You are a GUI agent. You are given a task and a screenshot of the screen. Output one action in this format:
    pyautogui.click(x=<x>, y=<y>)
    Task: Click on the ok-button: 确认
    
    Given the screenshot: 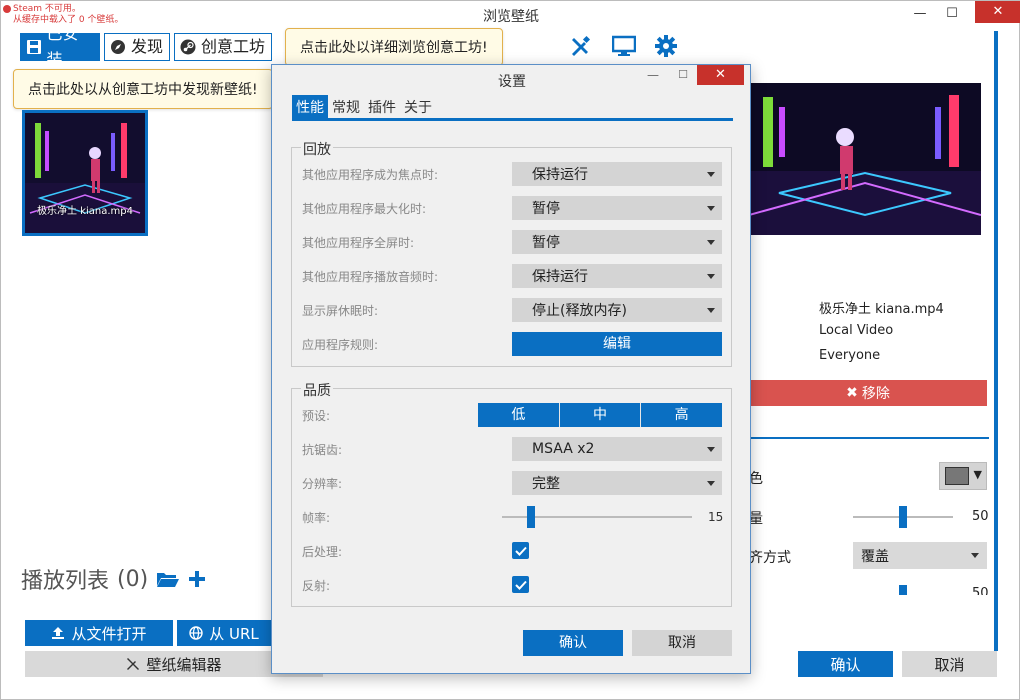 What is the action you would take?
    pyautogui.click(x=845, y=664)
    